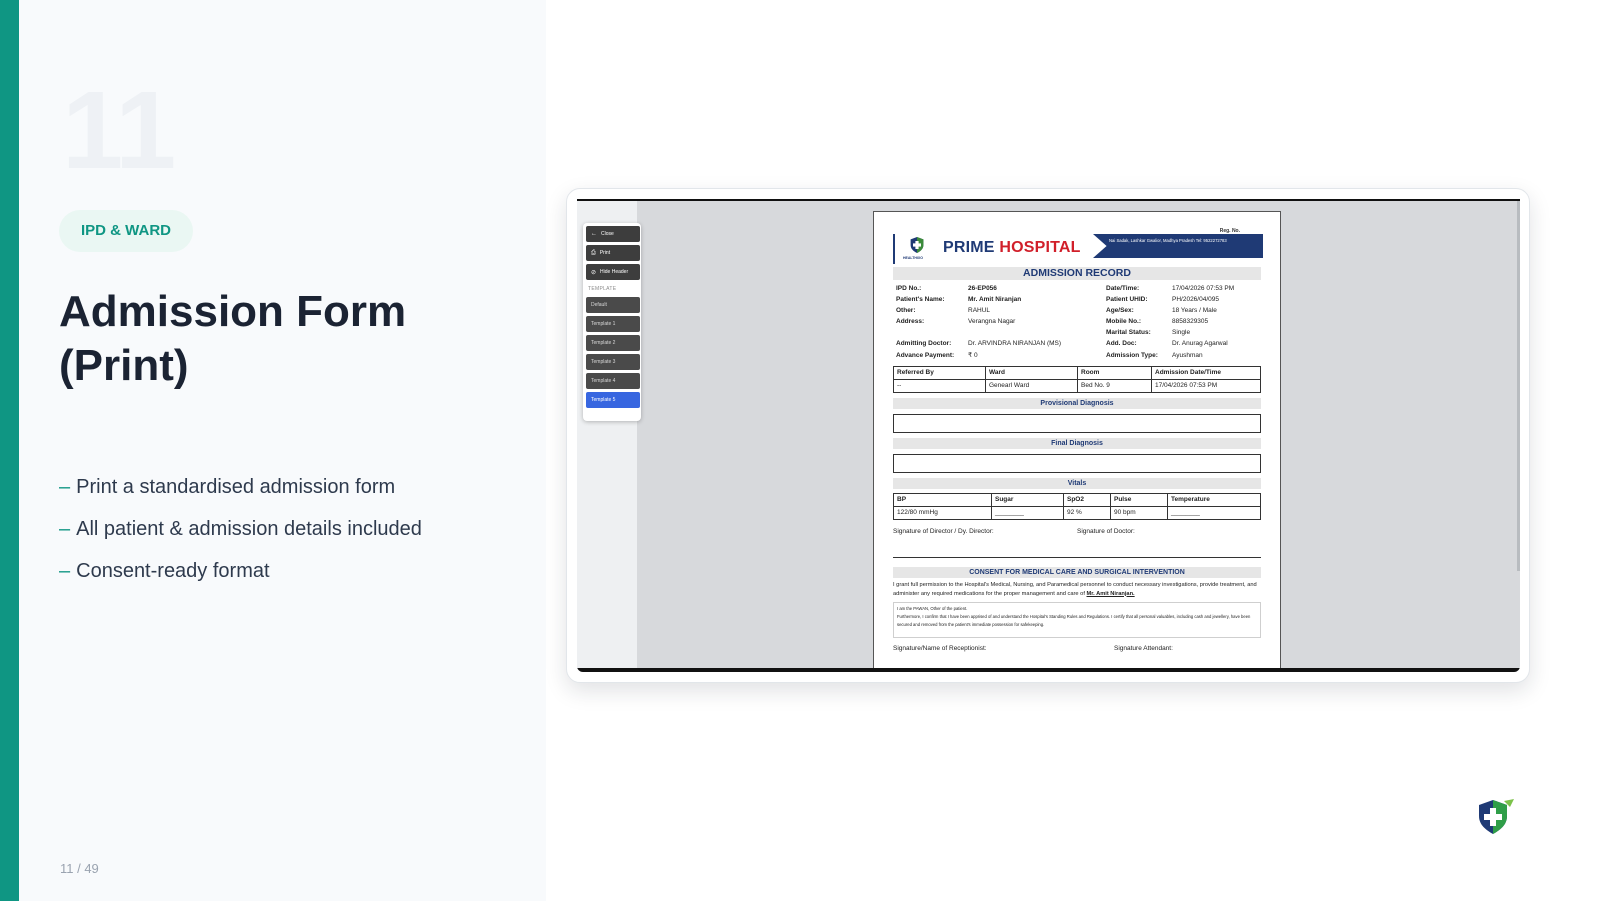 The image size is (1600, 901). Describe the element at coordinates (1200, 344) in the screenshot. I see `add-doc-value: Dr. Anurag Agarwal` at that location.